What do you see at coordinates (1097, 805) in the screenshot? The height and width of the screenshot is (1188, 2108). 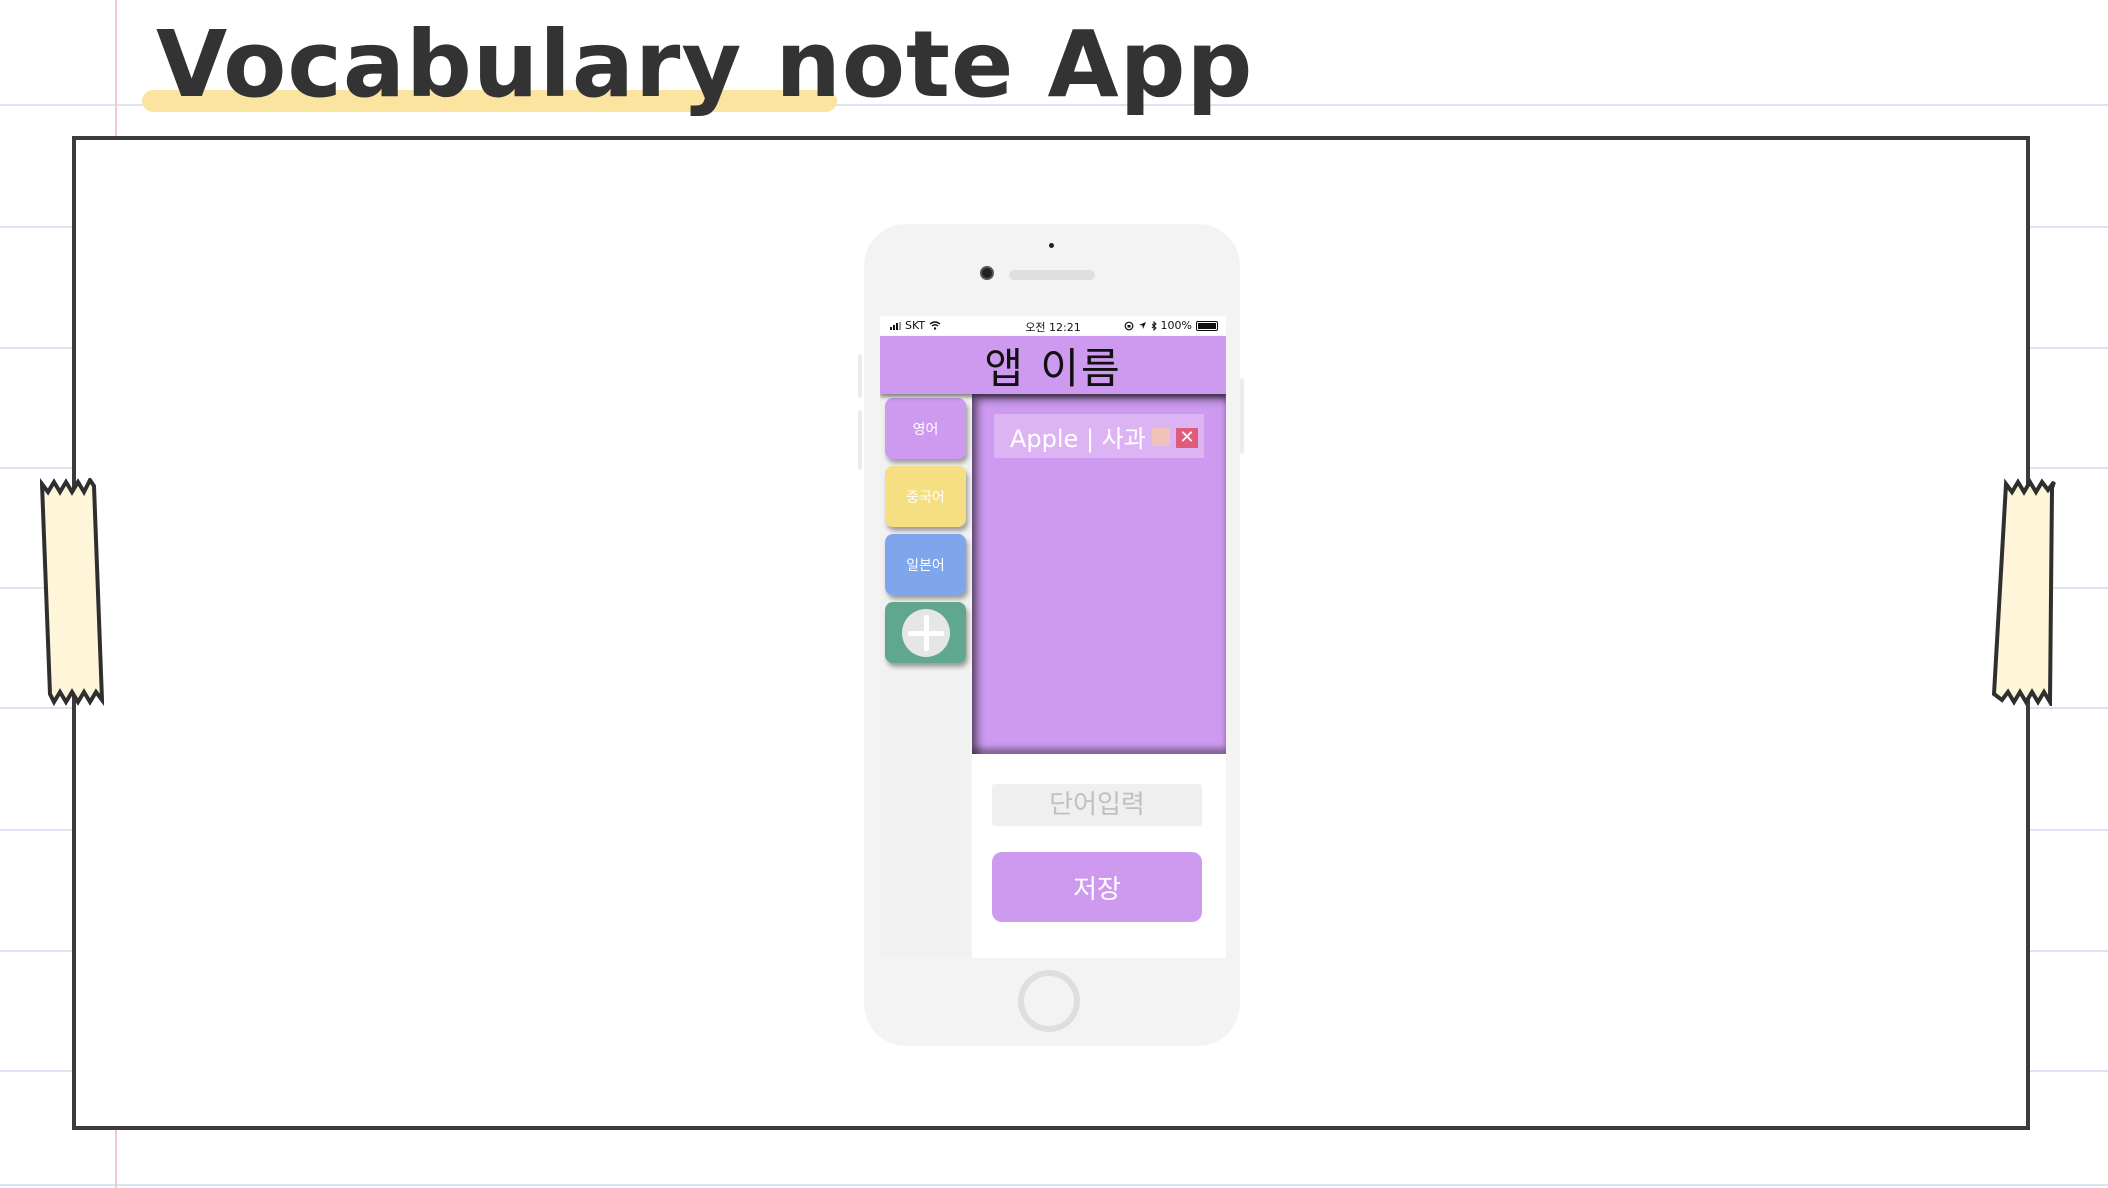 I see `word-input` at bounding box center [1097, 805].